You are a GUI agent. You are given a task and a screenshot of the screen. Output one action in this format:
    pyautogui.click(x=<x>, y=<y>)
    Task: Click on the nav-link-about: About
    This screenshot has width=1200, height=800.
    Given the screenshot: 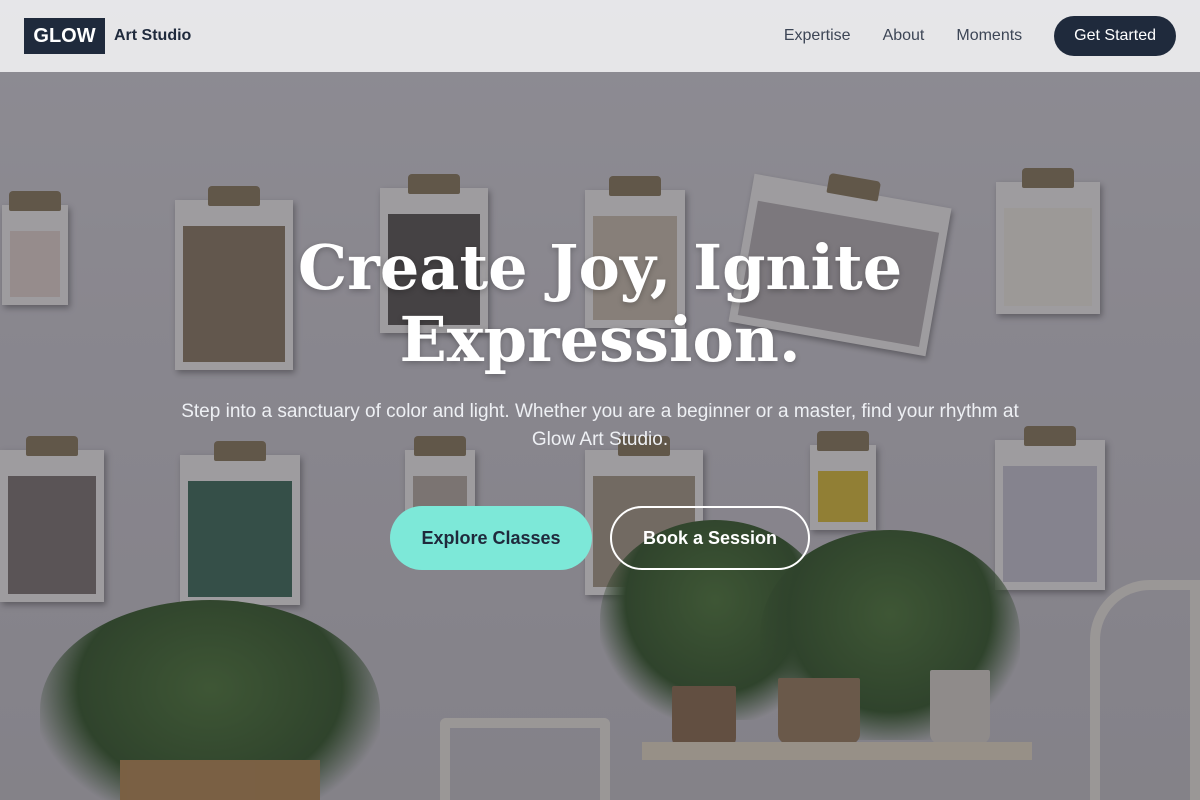 What is the action you would take?
    pyautogui.click(x=904, y=36)
    